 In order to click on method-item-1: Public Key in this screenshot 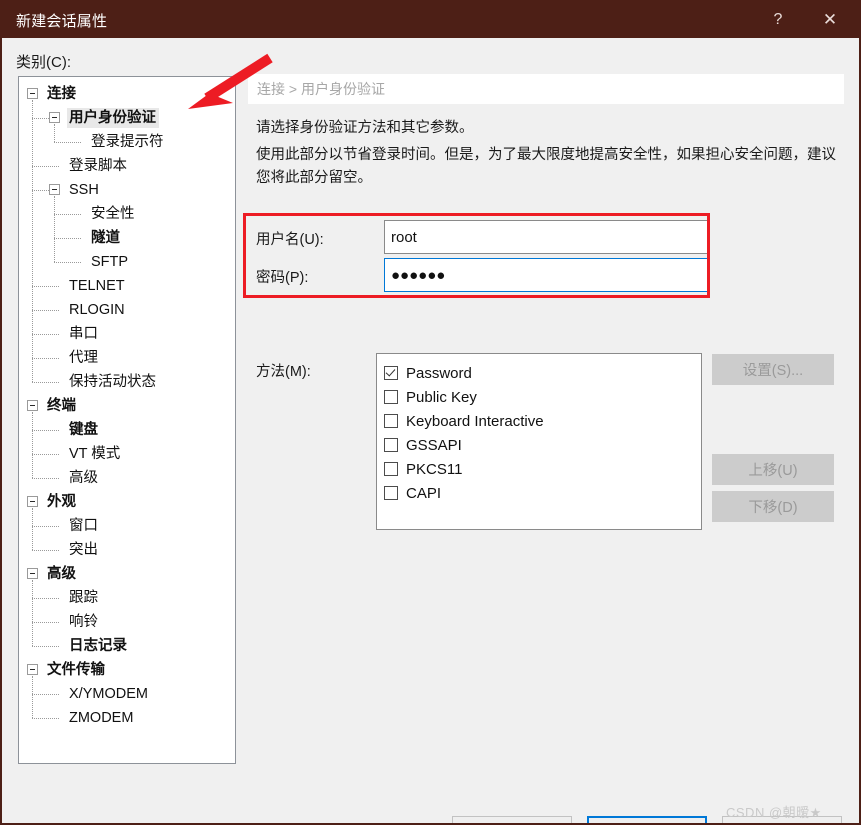, I will do `click(542, 397)`.